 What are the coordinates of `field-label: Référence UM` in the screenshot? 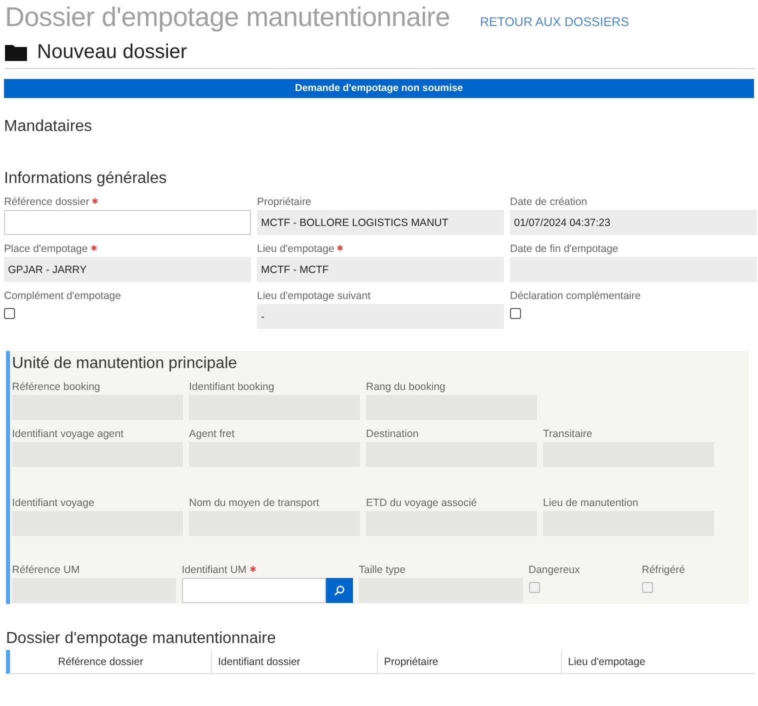 It's located at (46, 570).